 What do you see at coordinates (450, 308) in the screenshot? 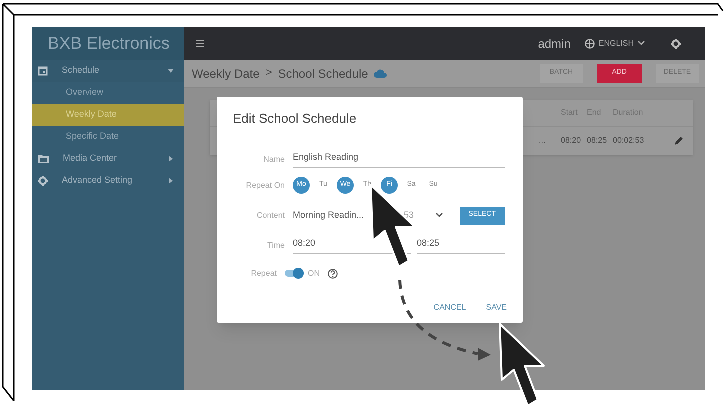
I see `dialog-button: CANCEL` at bounding box center [450, 308].